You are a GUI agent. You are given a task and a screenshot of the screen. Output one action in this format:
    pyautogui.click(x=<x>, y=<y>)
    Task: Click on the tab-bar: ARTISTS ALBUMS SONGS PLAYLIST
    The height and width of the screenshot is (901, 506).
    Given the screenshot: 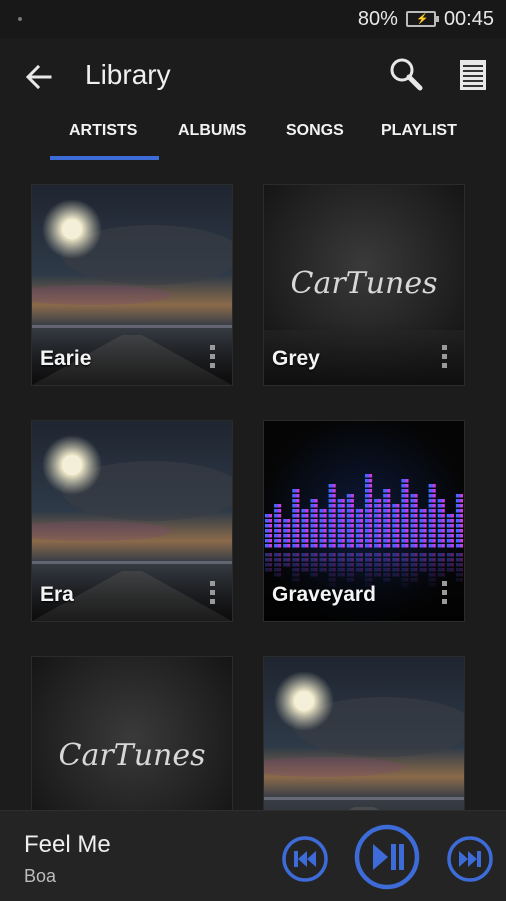 What is the action you would take?
    pyautogui.click(x=253, y=138)
    